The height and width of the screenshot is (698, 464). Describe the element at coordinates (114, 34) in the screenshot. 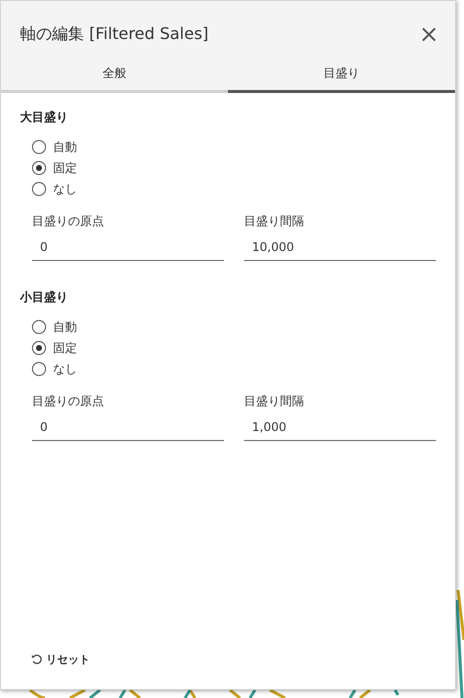

I see `dialog-title: 軸の編集 [Filtered Sales]` at that location.